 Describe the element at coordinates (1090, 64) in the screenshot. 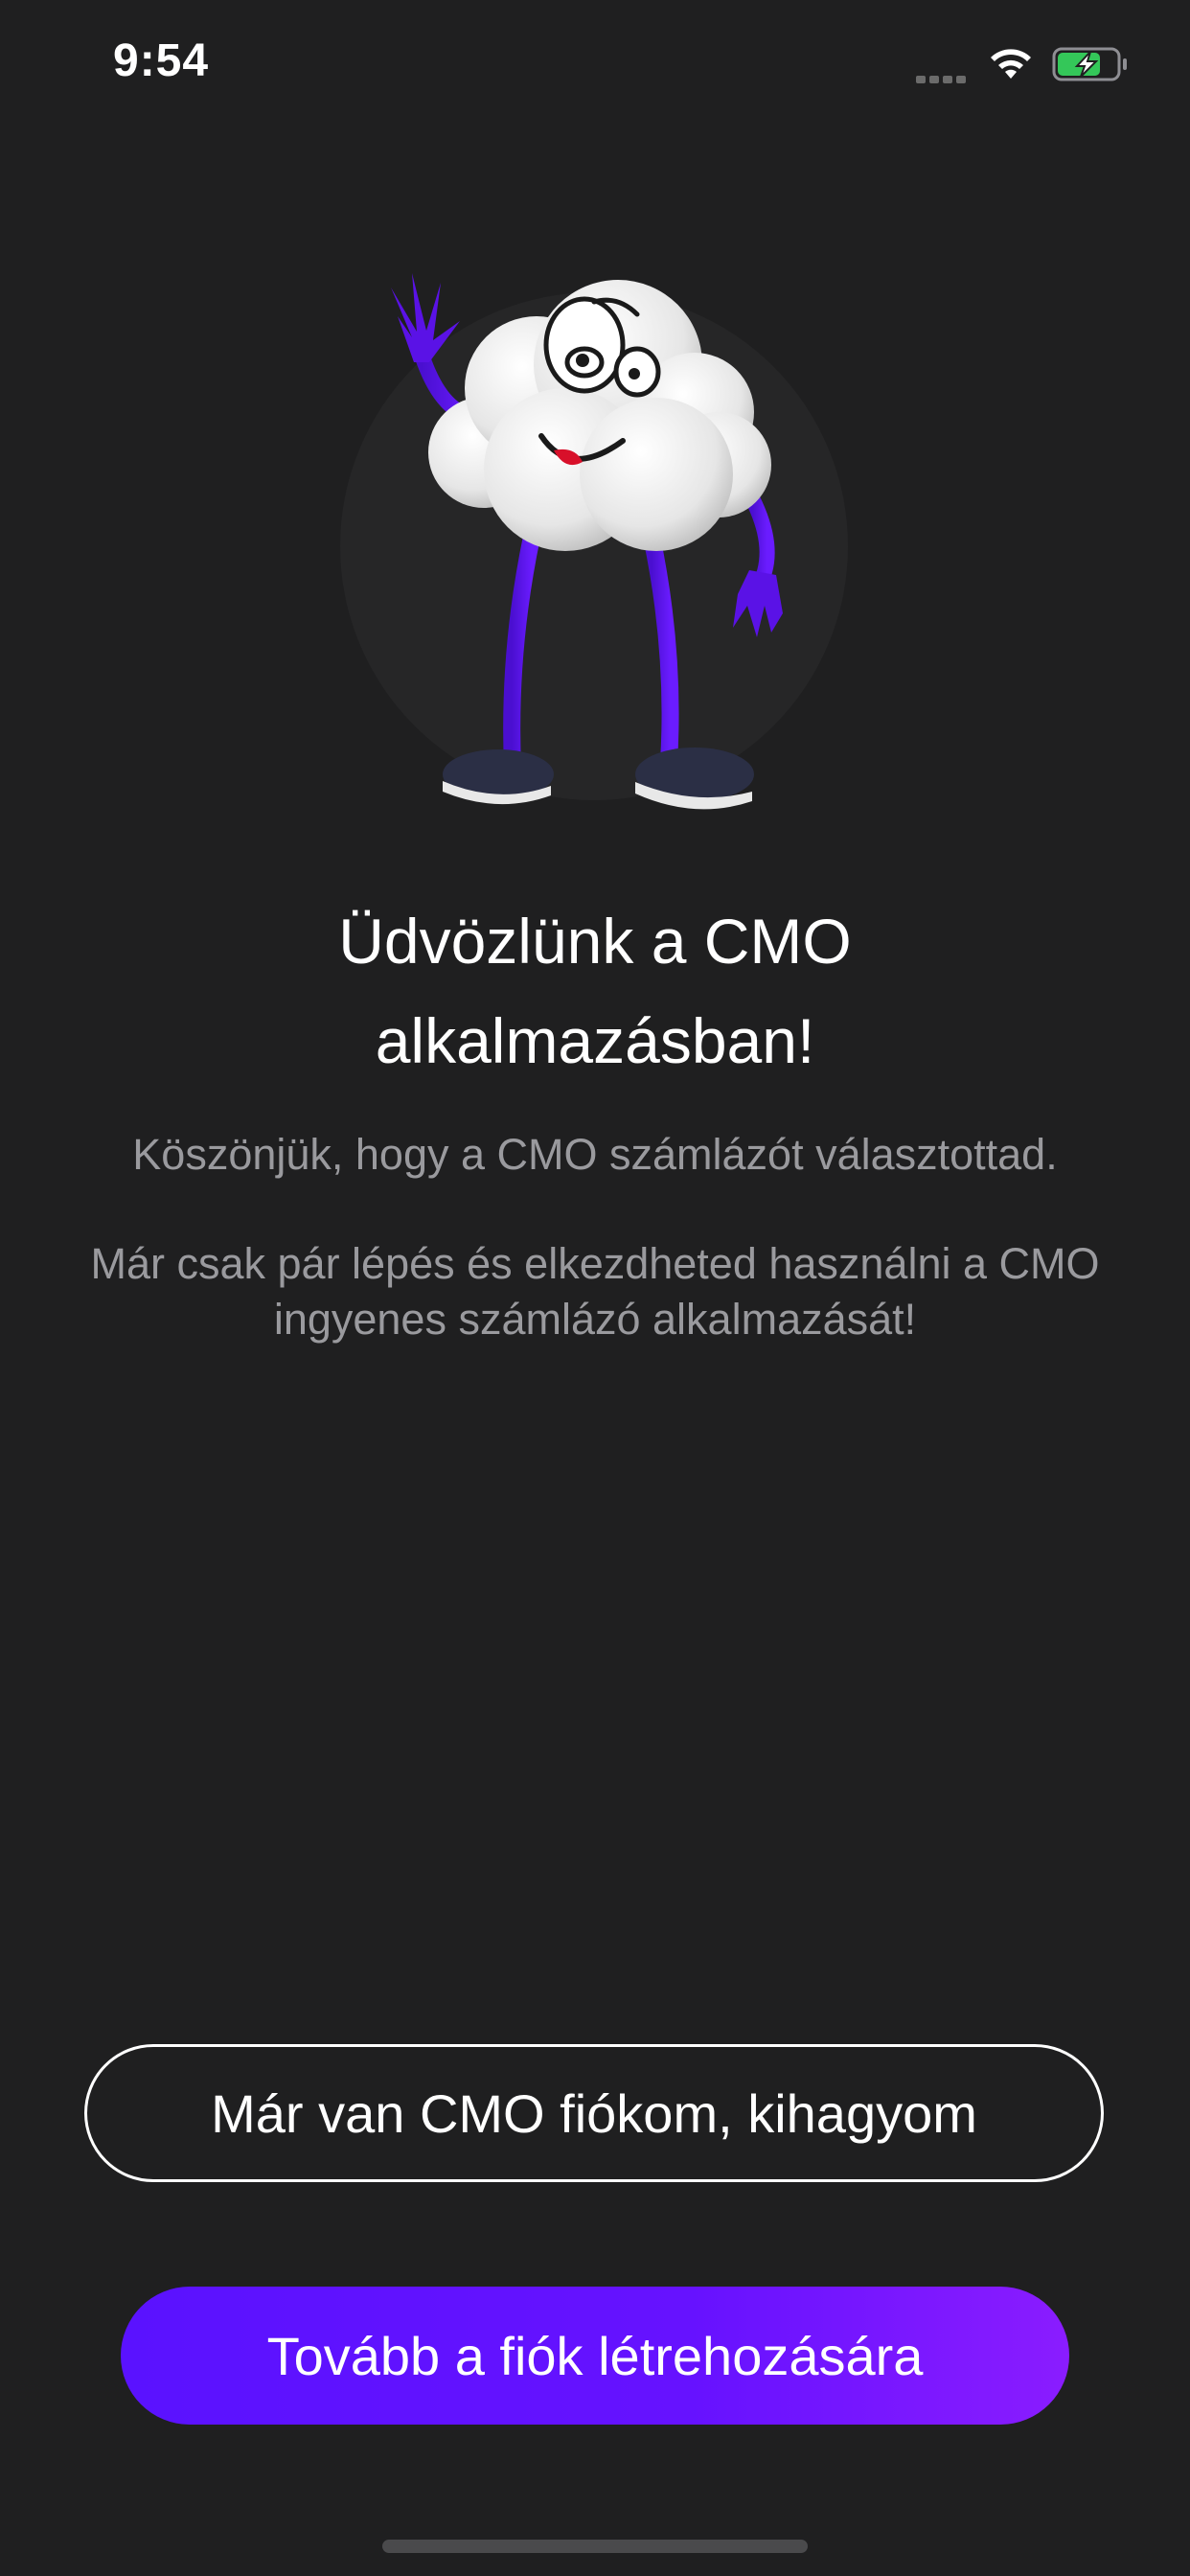

I see `battery-charging-icon` at that location.